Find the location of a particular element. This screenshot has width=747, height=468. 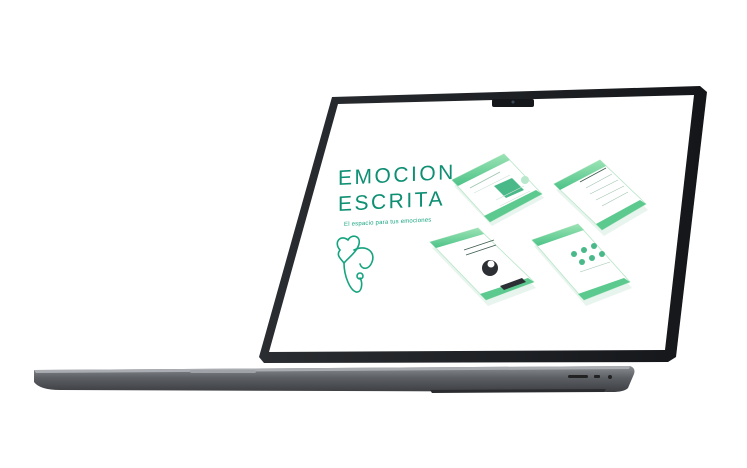

trackpad-lip is located at coordinates (223, 371).